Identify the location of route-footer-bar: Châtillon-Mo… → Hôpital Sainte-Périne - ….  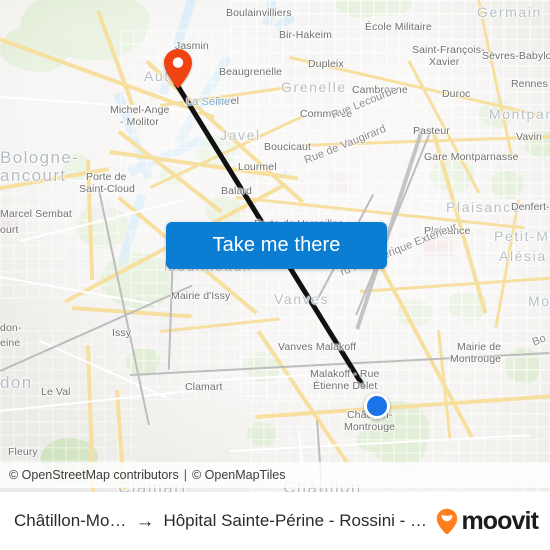
(275, 521).